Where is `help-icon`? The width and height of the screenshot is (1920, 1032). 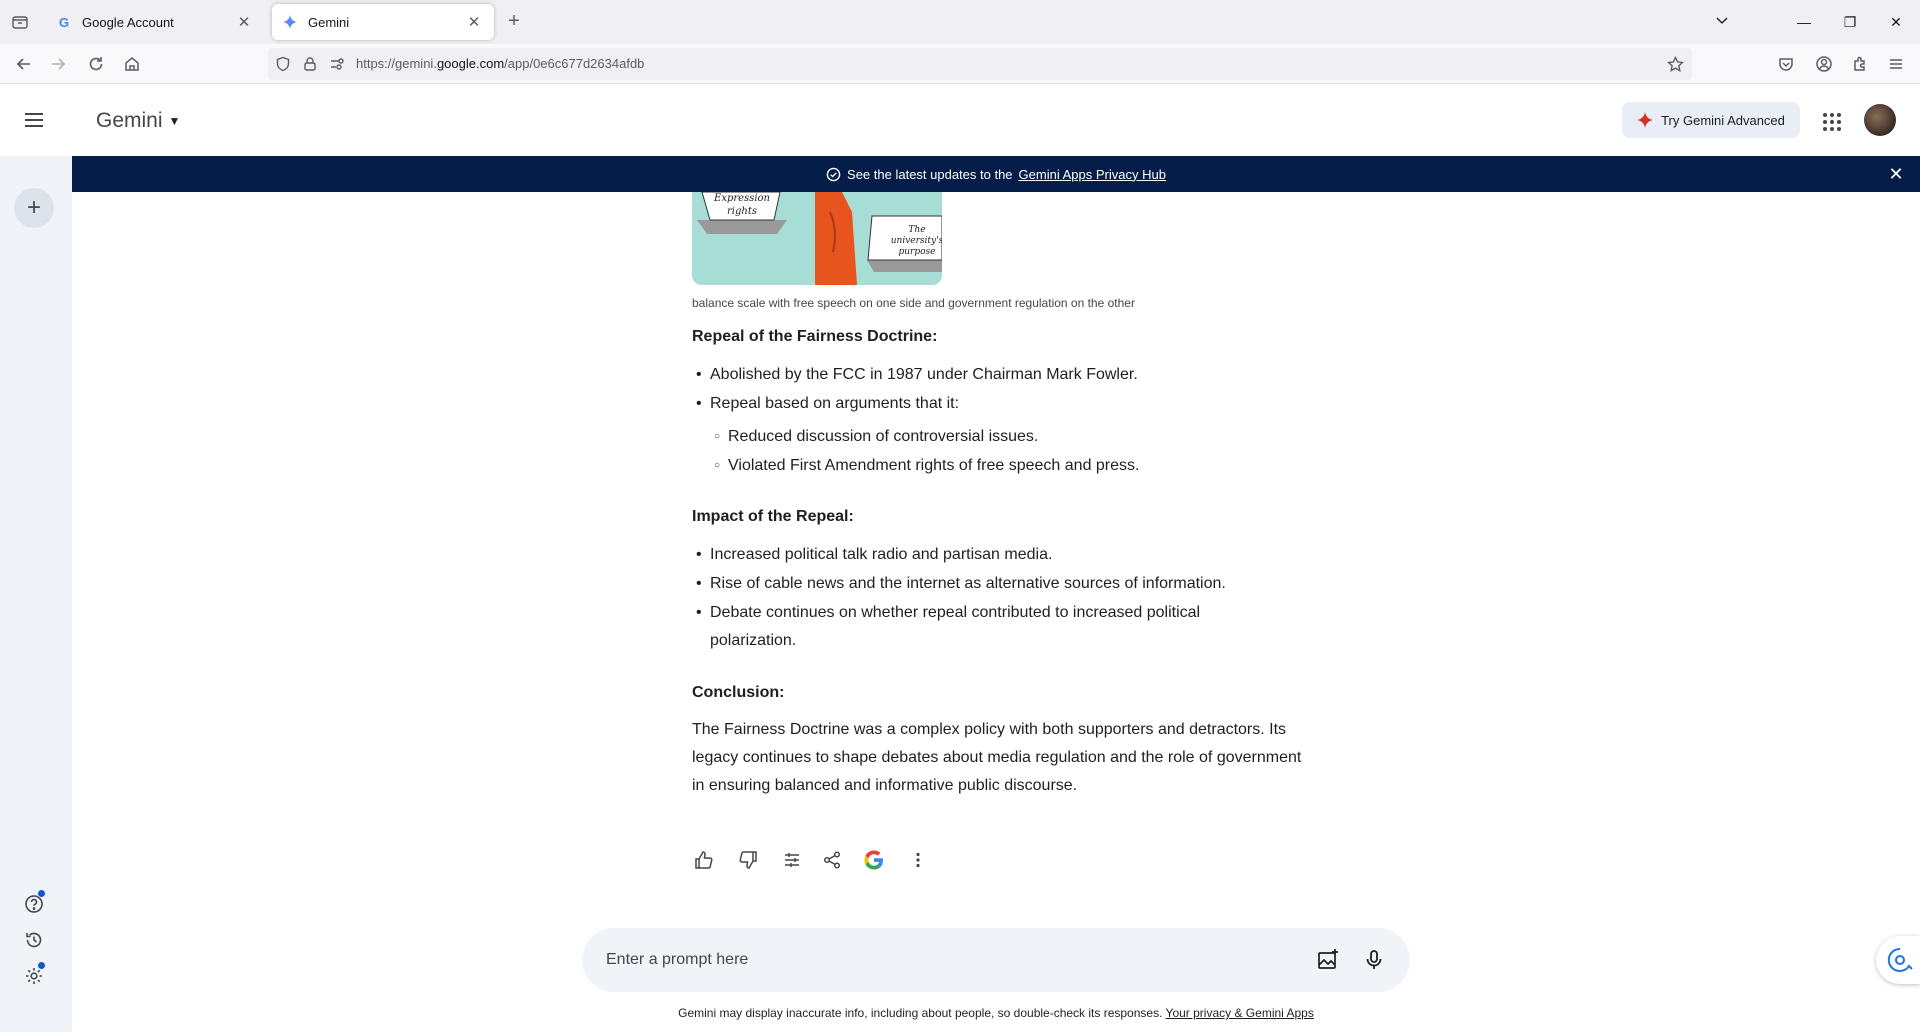
help-icon is located at coordinates (34, 904).